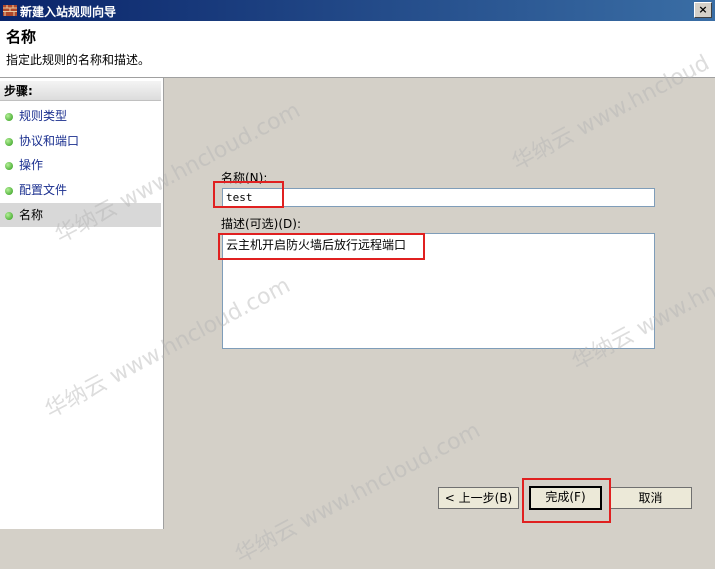 The image size is (715, 569). Describe the element at coordinates (80, 190) in the screenshot. I see `step-profile: 配置文件` at that location.